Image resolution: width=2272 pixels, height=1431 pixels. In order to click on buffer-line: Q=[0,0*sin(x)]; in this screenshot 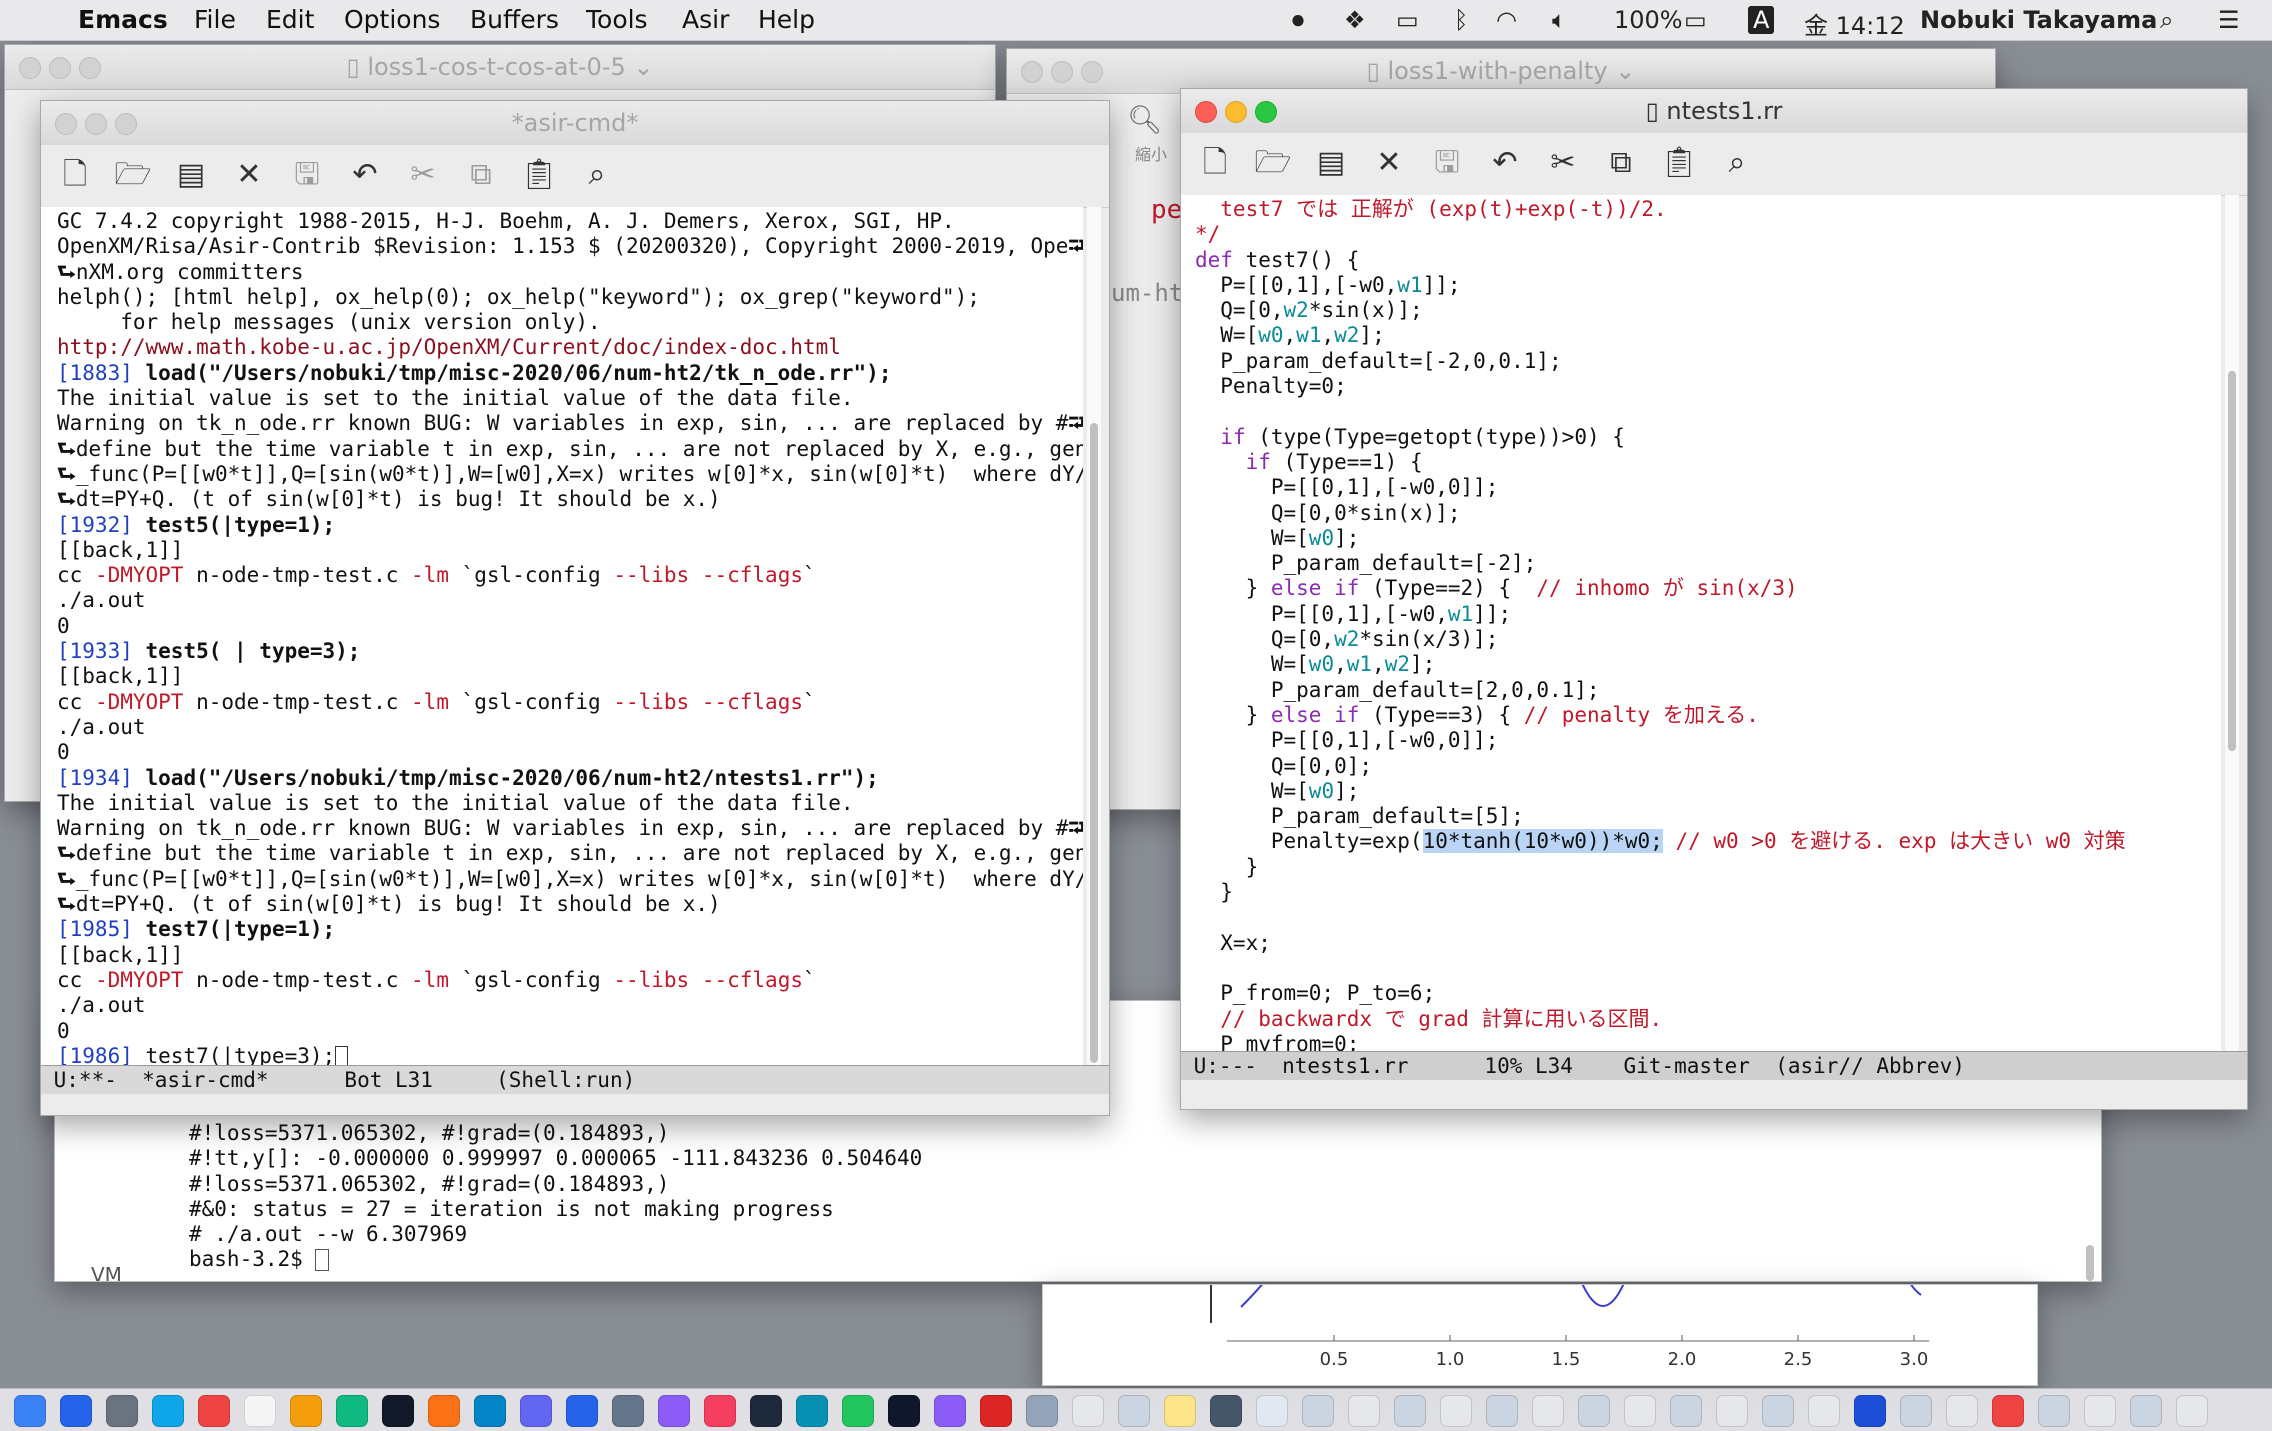, I will do `click(1708, 513)`.